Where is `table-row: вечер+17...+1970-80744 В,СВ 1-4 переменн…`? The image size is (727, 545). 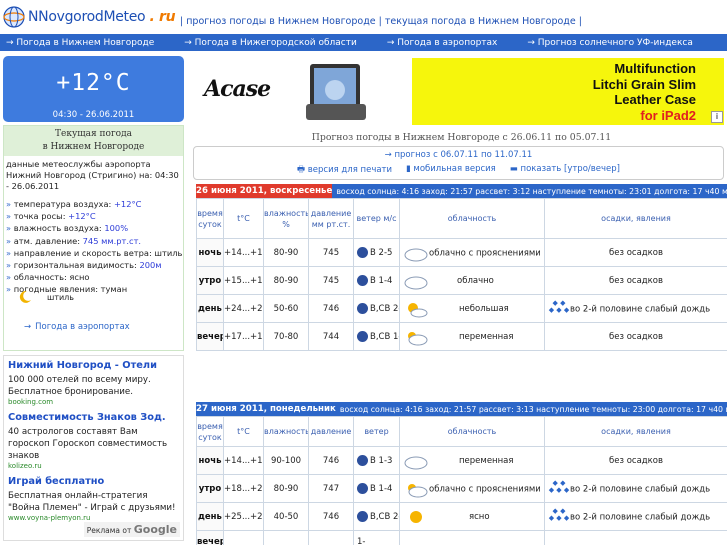
table-row: вечер+17...+1970-80744 В,СВ 1-4 переменн… is located at coordinates (461, 336).